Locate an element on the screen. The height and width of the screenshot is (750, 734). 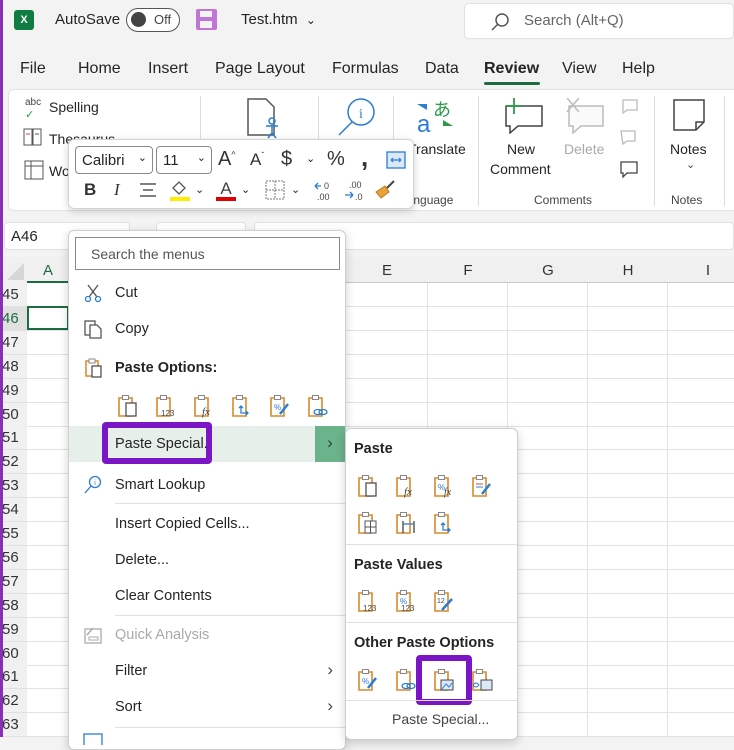
new-comment-icon is located at coordinates (523, 116).